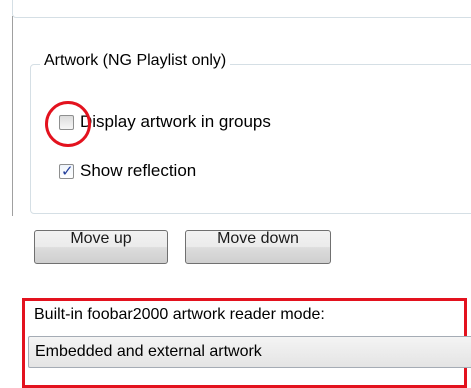  What do you see at coordinates (179, 314) in the screenshot?
I see `artwork-reader-mode-label: Built-in foobar2000 artwork reader mode:` at bounding box center [179, 314].